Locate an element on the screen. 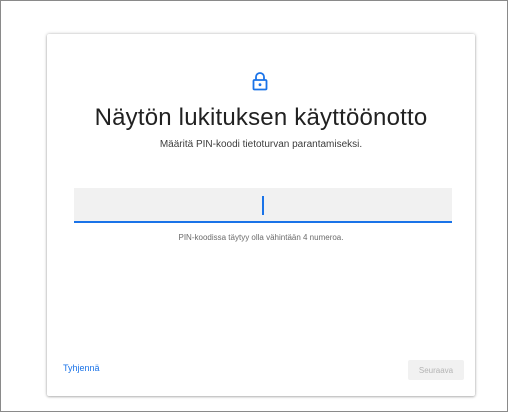 This screenshot has width=508, height=412. next-button: Seuraava is located at coordinates (436, 370).